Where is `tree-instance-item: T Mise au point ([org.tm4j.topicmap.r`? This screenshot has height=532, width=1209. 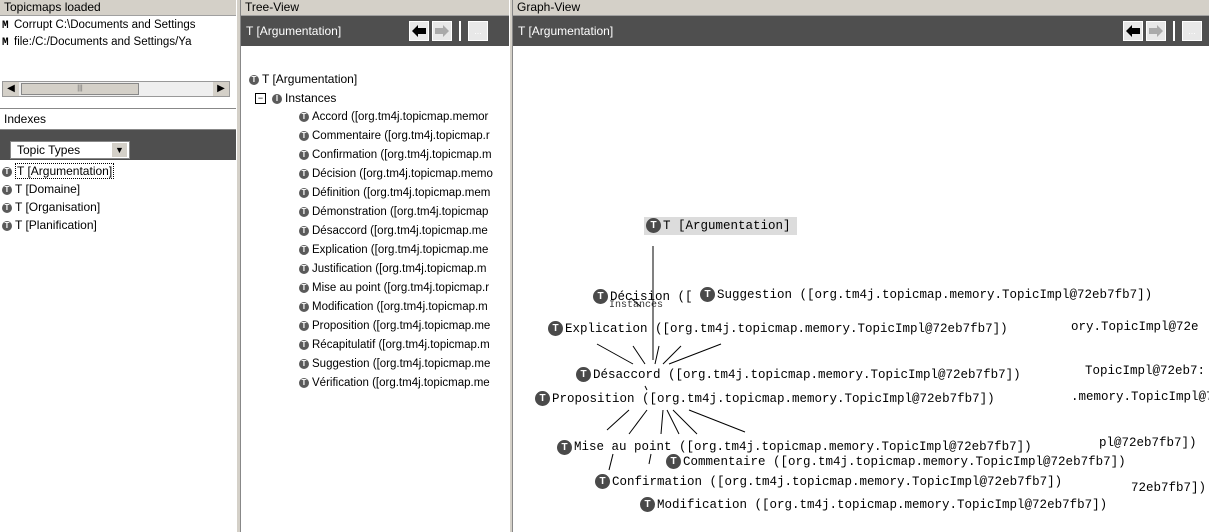
tree-instance-item: T Mise au point ([org.tm4j.topicmap.r is located at coordinates (396, 288).